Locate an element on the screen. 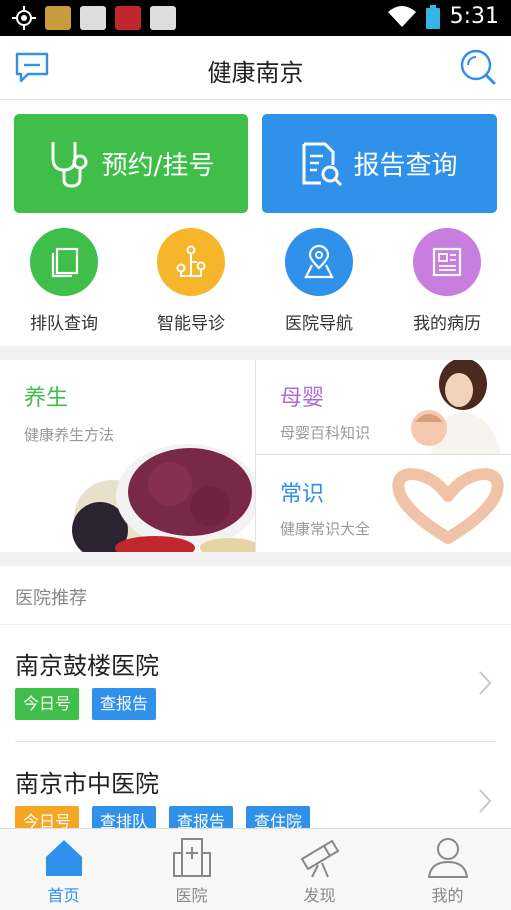 The width and height of the screenshot is (511, 910). bottom-tab-bar: 首页 医院 发现 我的 is located at coordinates (255, 869).